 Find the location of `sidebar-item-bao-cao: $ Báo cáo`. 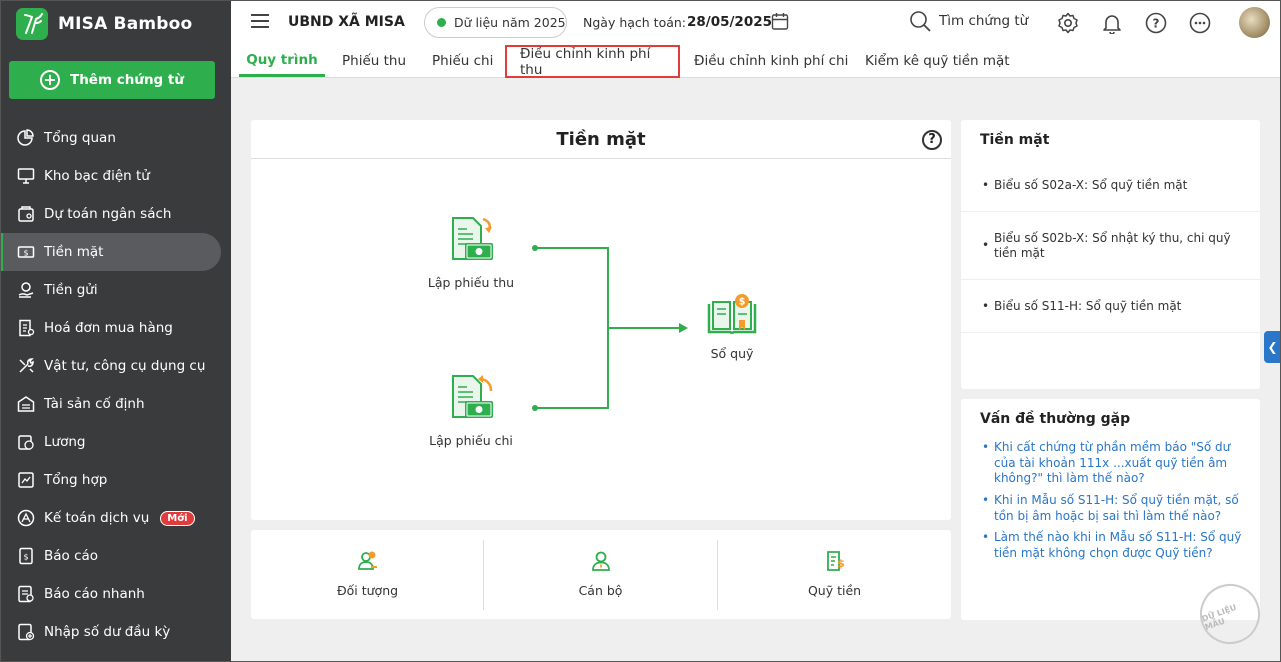

sidebar-item-bao-cao: $ Báo cáo is located at coordinates (115, 556).